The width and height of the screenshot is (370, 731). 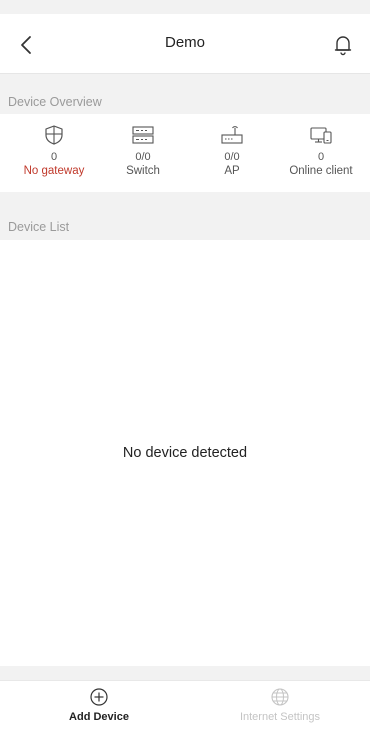 What do you see at coordinates (280, 717) in the screenshot?
I see `tab-internet-settings-label: Internet Settings` at bounding box center [280, 717].